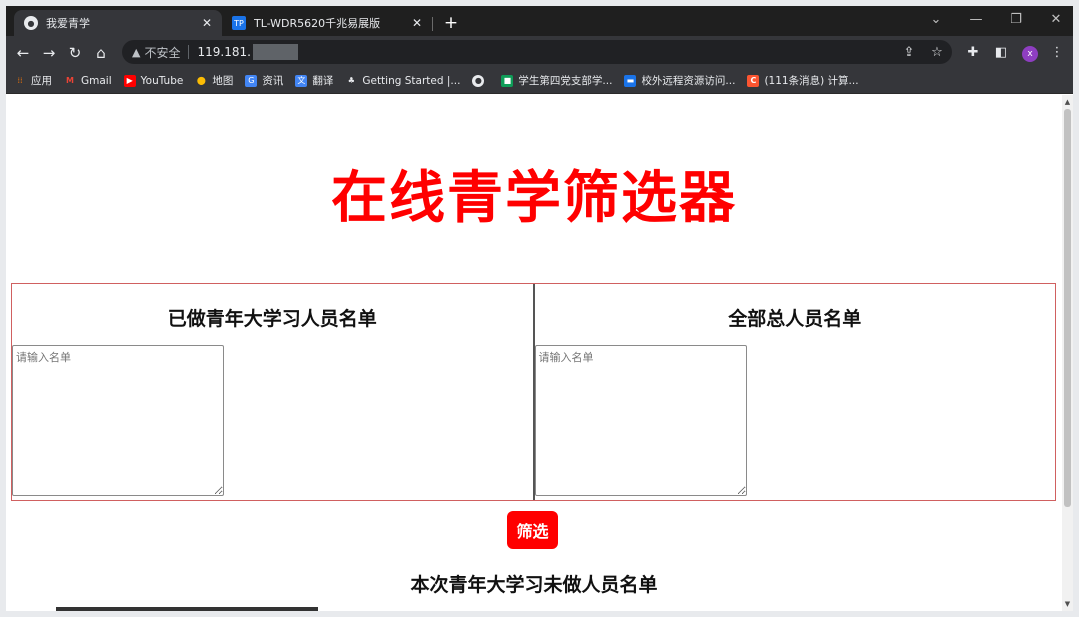 Image resolution: width=1079 pixels, height=617 pixels. Describe the element at coordinates (264, 80) in the screenshot. I see `bookmark-news: G 资讯` at that location.